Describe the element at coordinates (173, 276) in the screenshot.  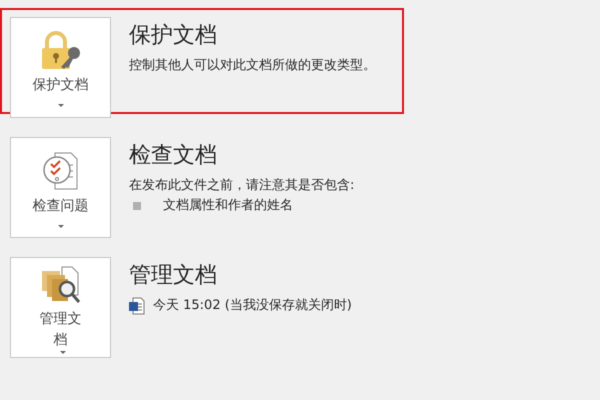
I see `section-title: 管理文档` at that location.